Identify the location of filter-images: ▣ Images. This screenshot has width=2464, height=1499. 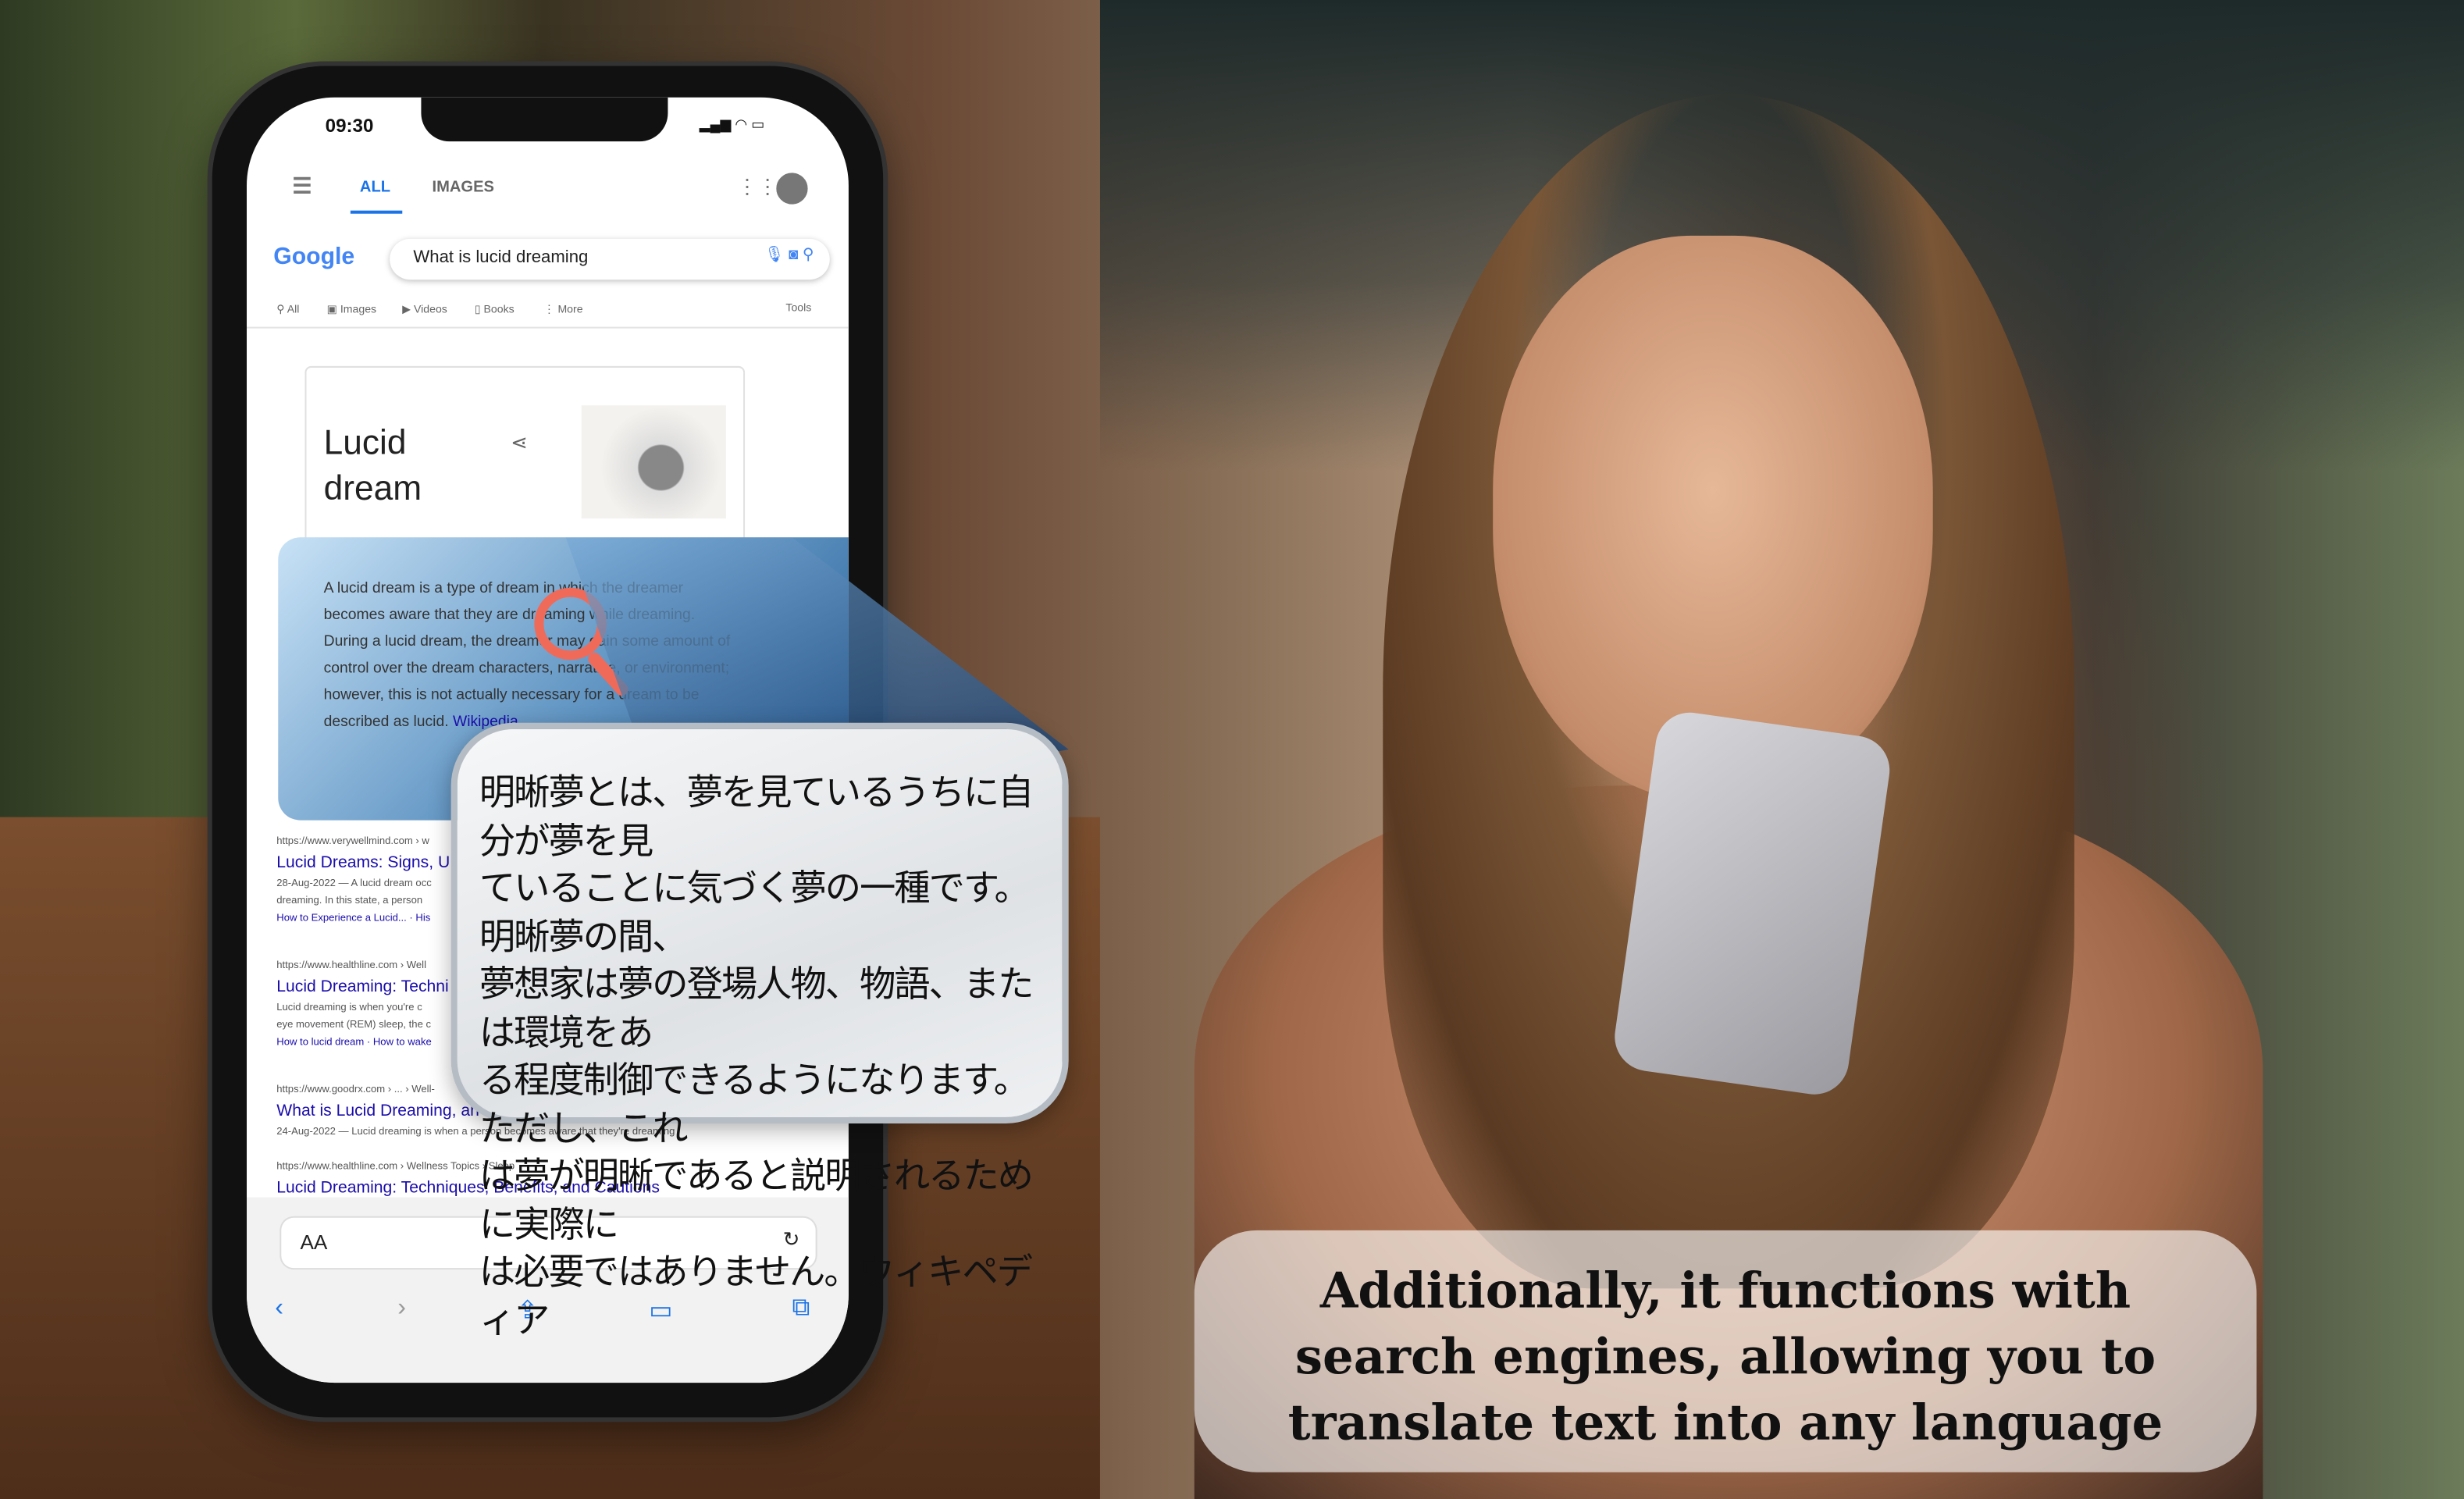
(352, 309).